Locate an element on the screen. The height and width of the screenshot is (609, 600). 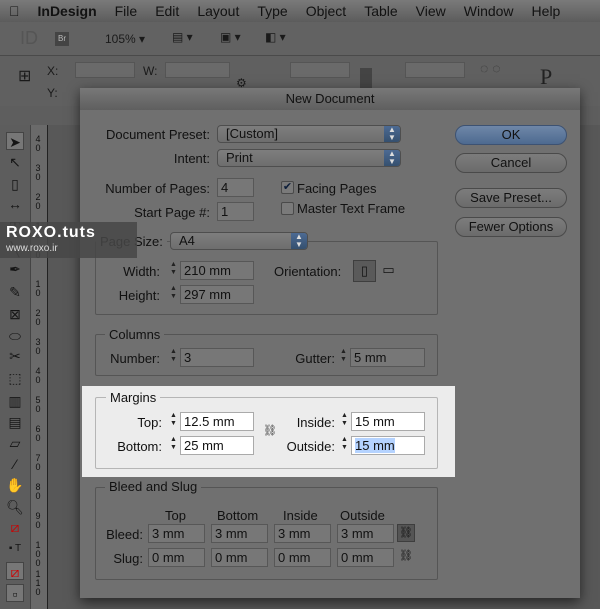
zoom-level-dropdown: 105% ▾ is located at coordinates (125, 39).